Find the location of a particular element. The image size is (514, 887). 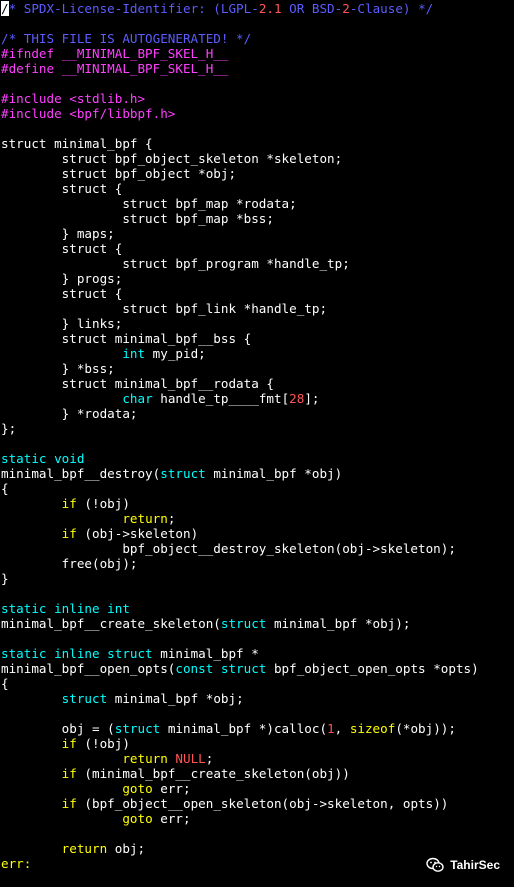

code-line: #define __MINIMAL_BPF_SKEL_H__ is located at coordinates (257, 68).